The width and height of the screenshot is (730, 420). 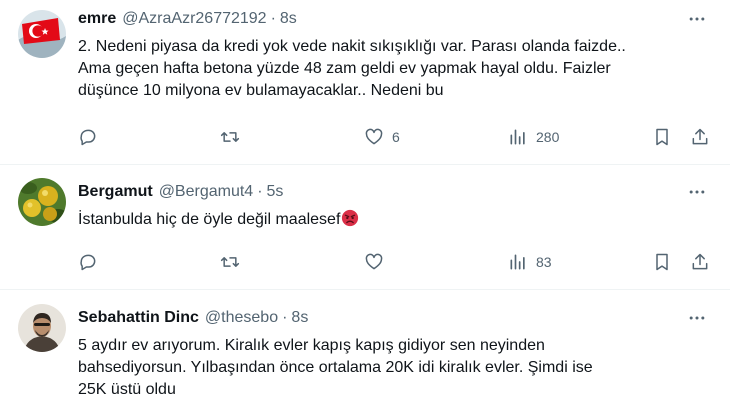 I want to click on like-button: 6, so click(x=382, y=137).